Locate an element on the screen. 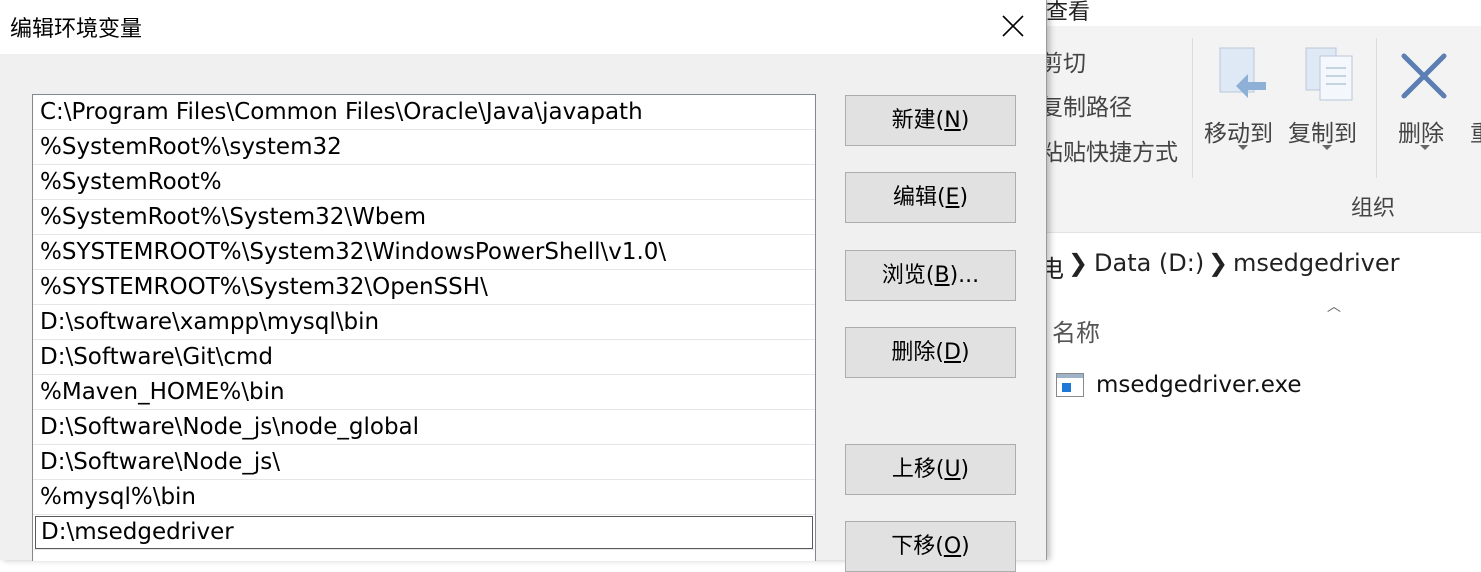  path-list-item: D:\Software\Git\cmd is located at coordinates (424, 357).